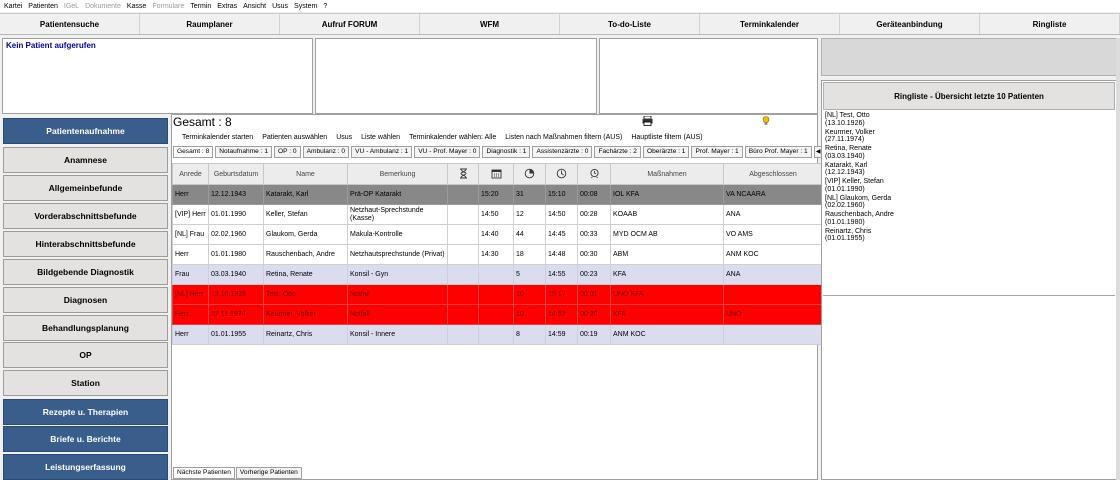 The height and width of the screenshot is (480, 1120). Describe the element at coordinates (859, 214) in the screenshot. I see `ringliste-name: Rauschenbach, Andre` at that location.